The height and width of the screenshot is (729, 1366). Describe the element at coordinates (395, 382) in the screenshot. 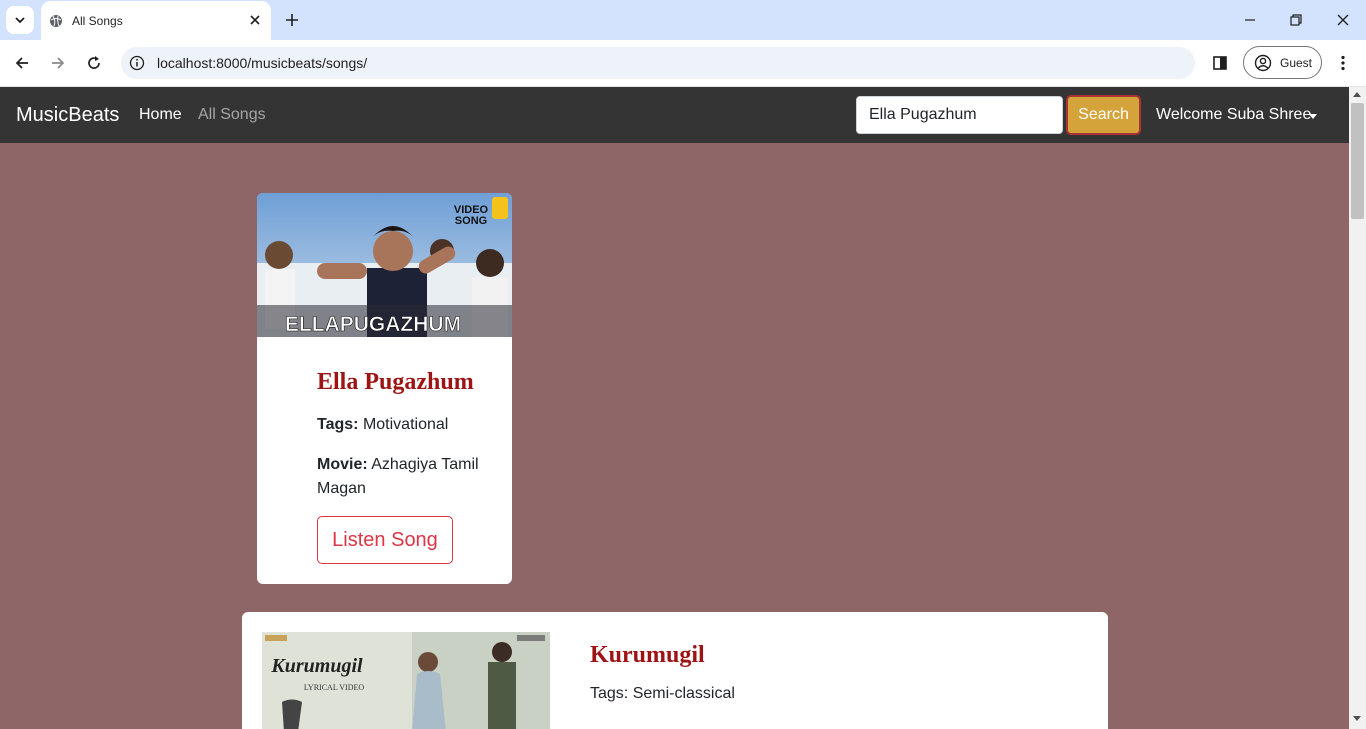

I see `song-title: Ella Pugazhum` at that location.